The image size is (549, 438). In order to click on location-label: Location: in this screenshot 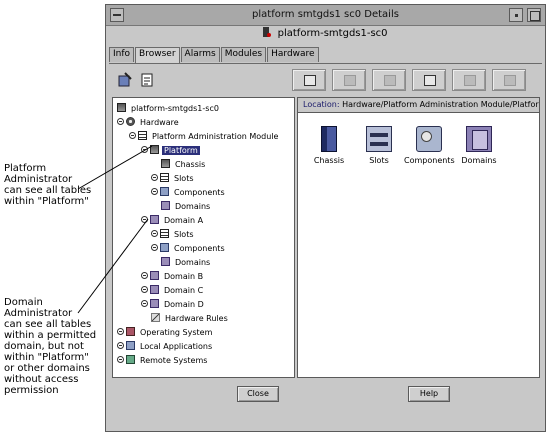, I will do `click(321, 104)`.